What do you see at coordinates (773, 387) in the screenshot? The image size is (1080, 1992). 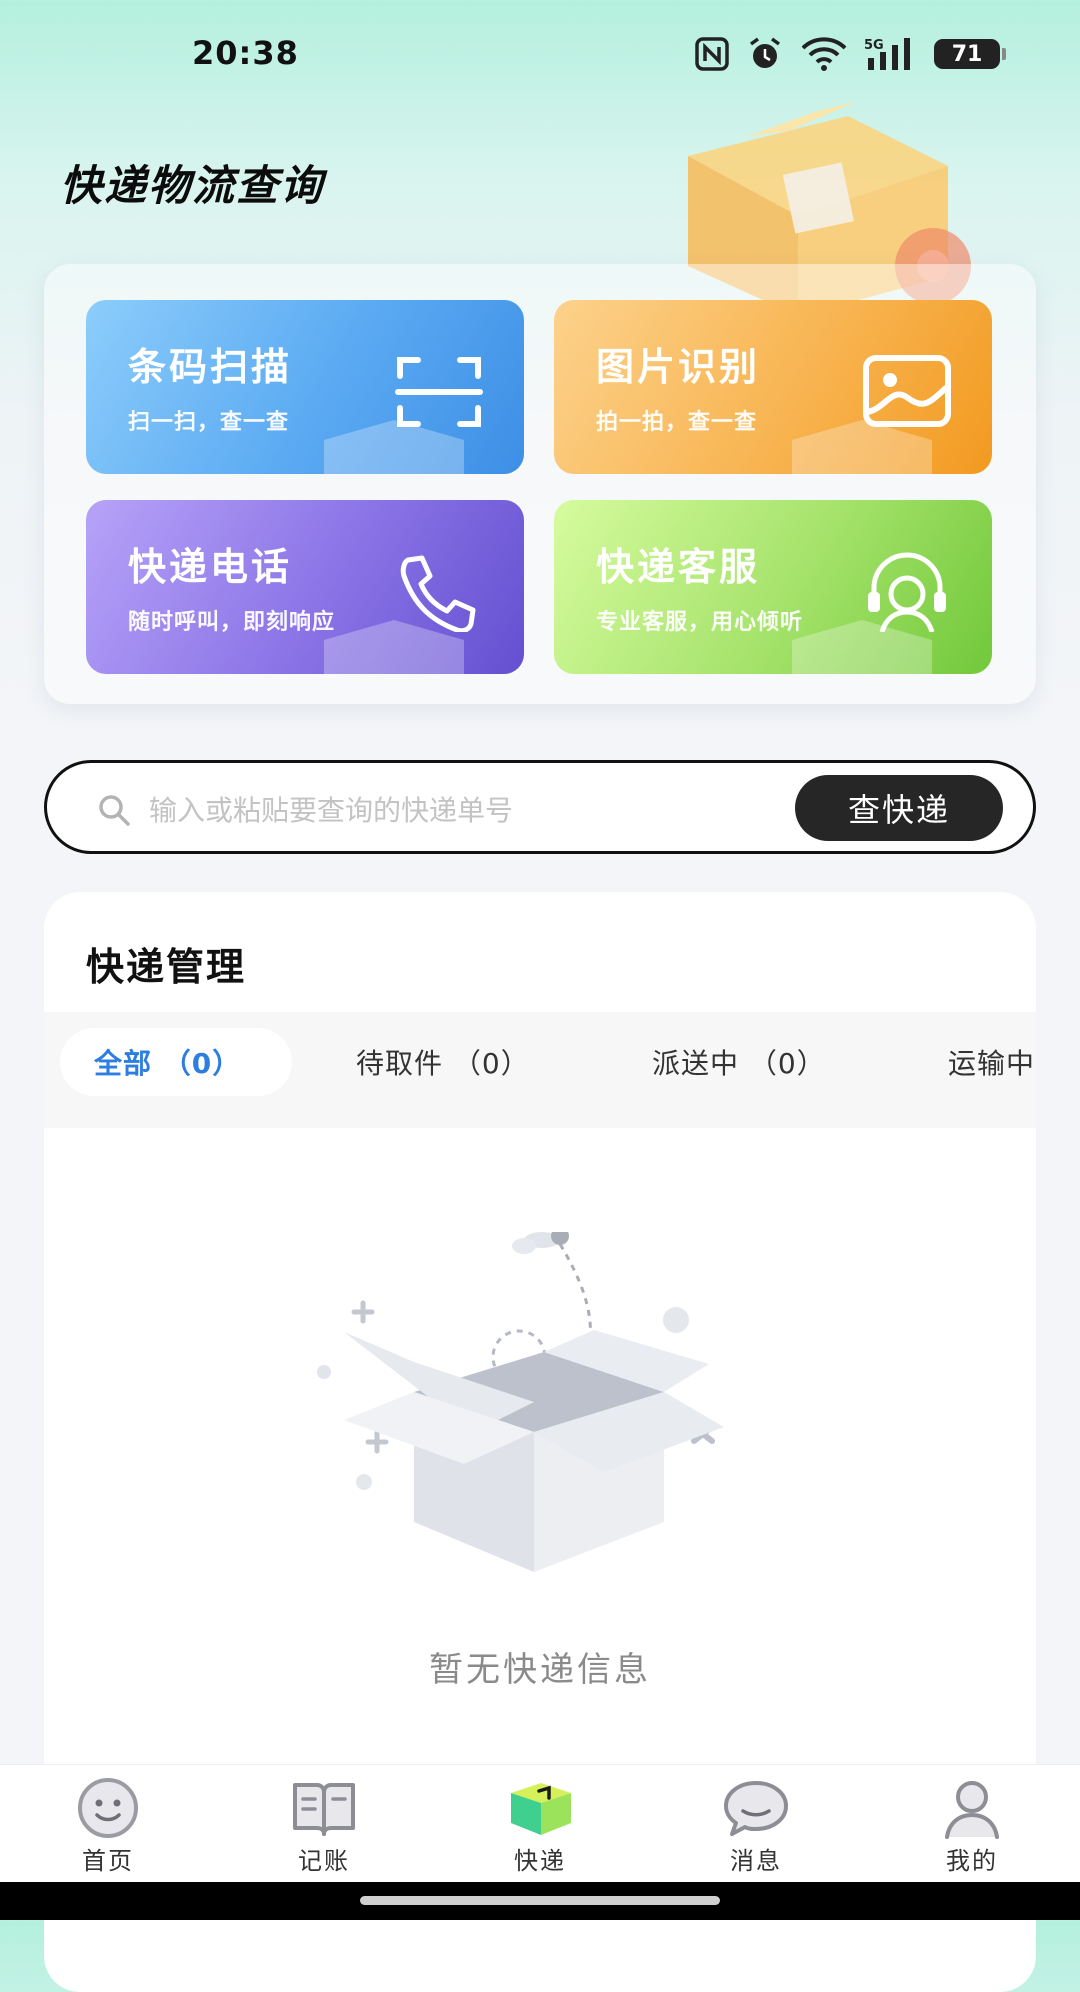 I see `image-recognition-tile: 图片识别 拍一拍，查一查` at bounding box center [773, 387].